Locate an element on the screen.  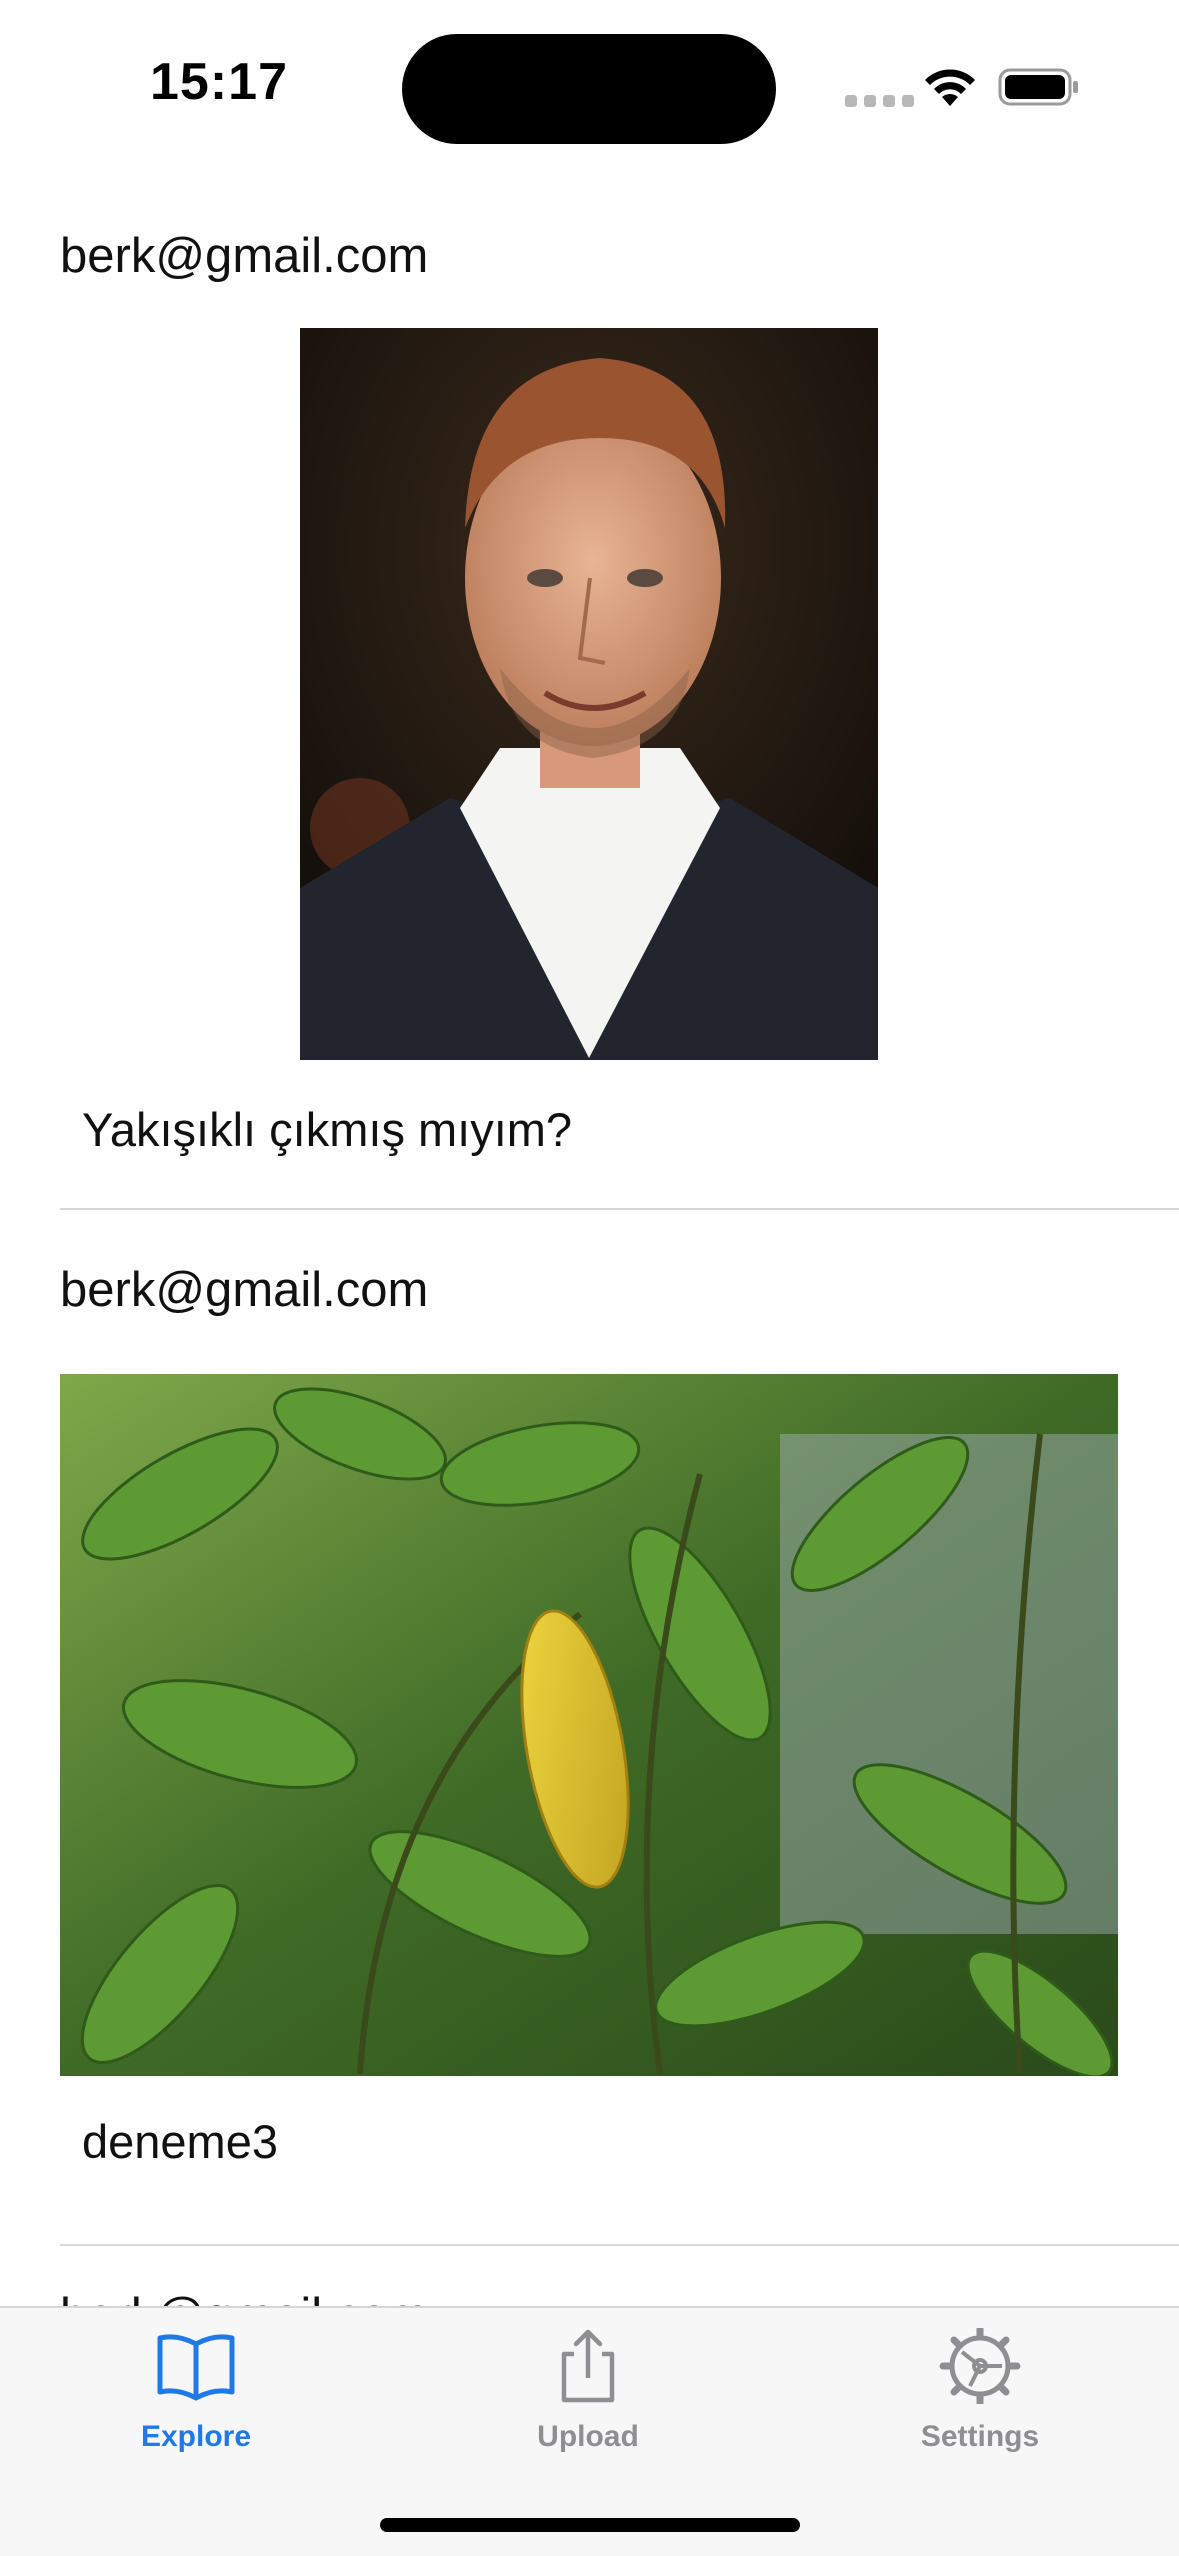
tab-upload: Upload is located at coordinates (588, 2388).